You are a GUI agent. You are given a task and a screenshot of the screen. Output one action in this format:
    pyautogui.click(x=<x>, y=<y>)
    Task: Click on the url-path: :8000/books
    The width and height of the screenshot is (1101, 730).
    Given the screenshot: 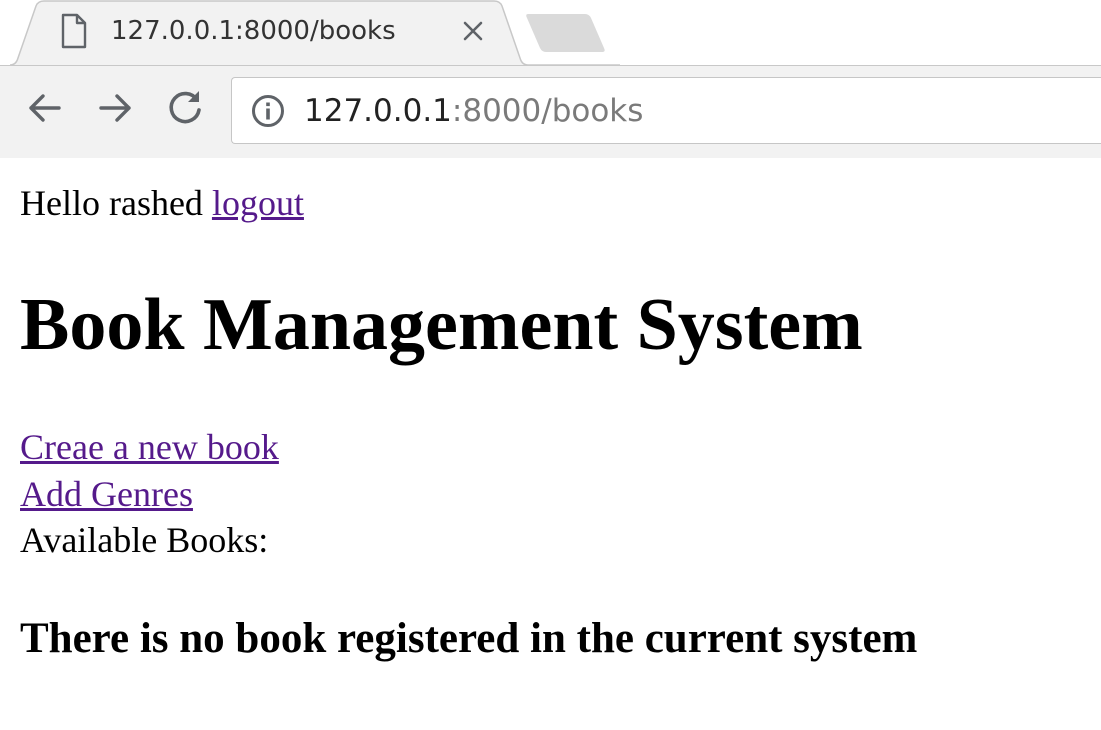 What is the action you would take?
    pyautogui.click(x=547, y=111)
    